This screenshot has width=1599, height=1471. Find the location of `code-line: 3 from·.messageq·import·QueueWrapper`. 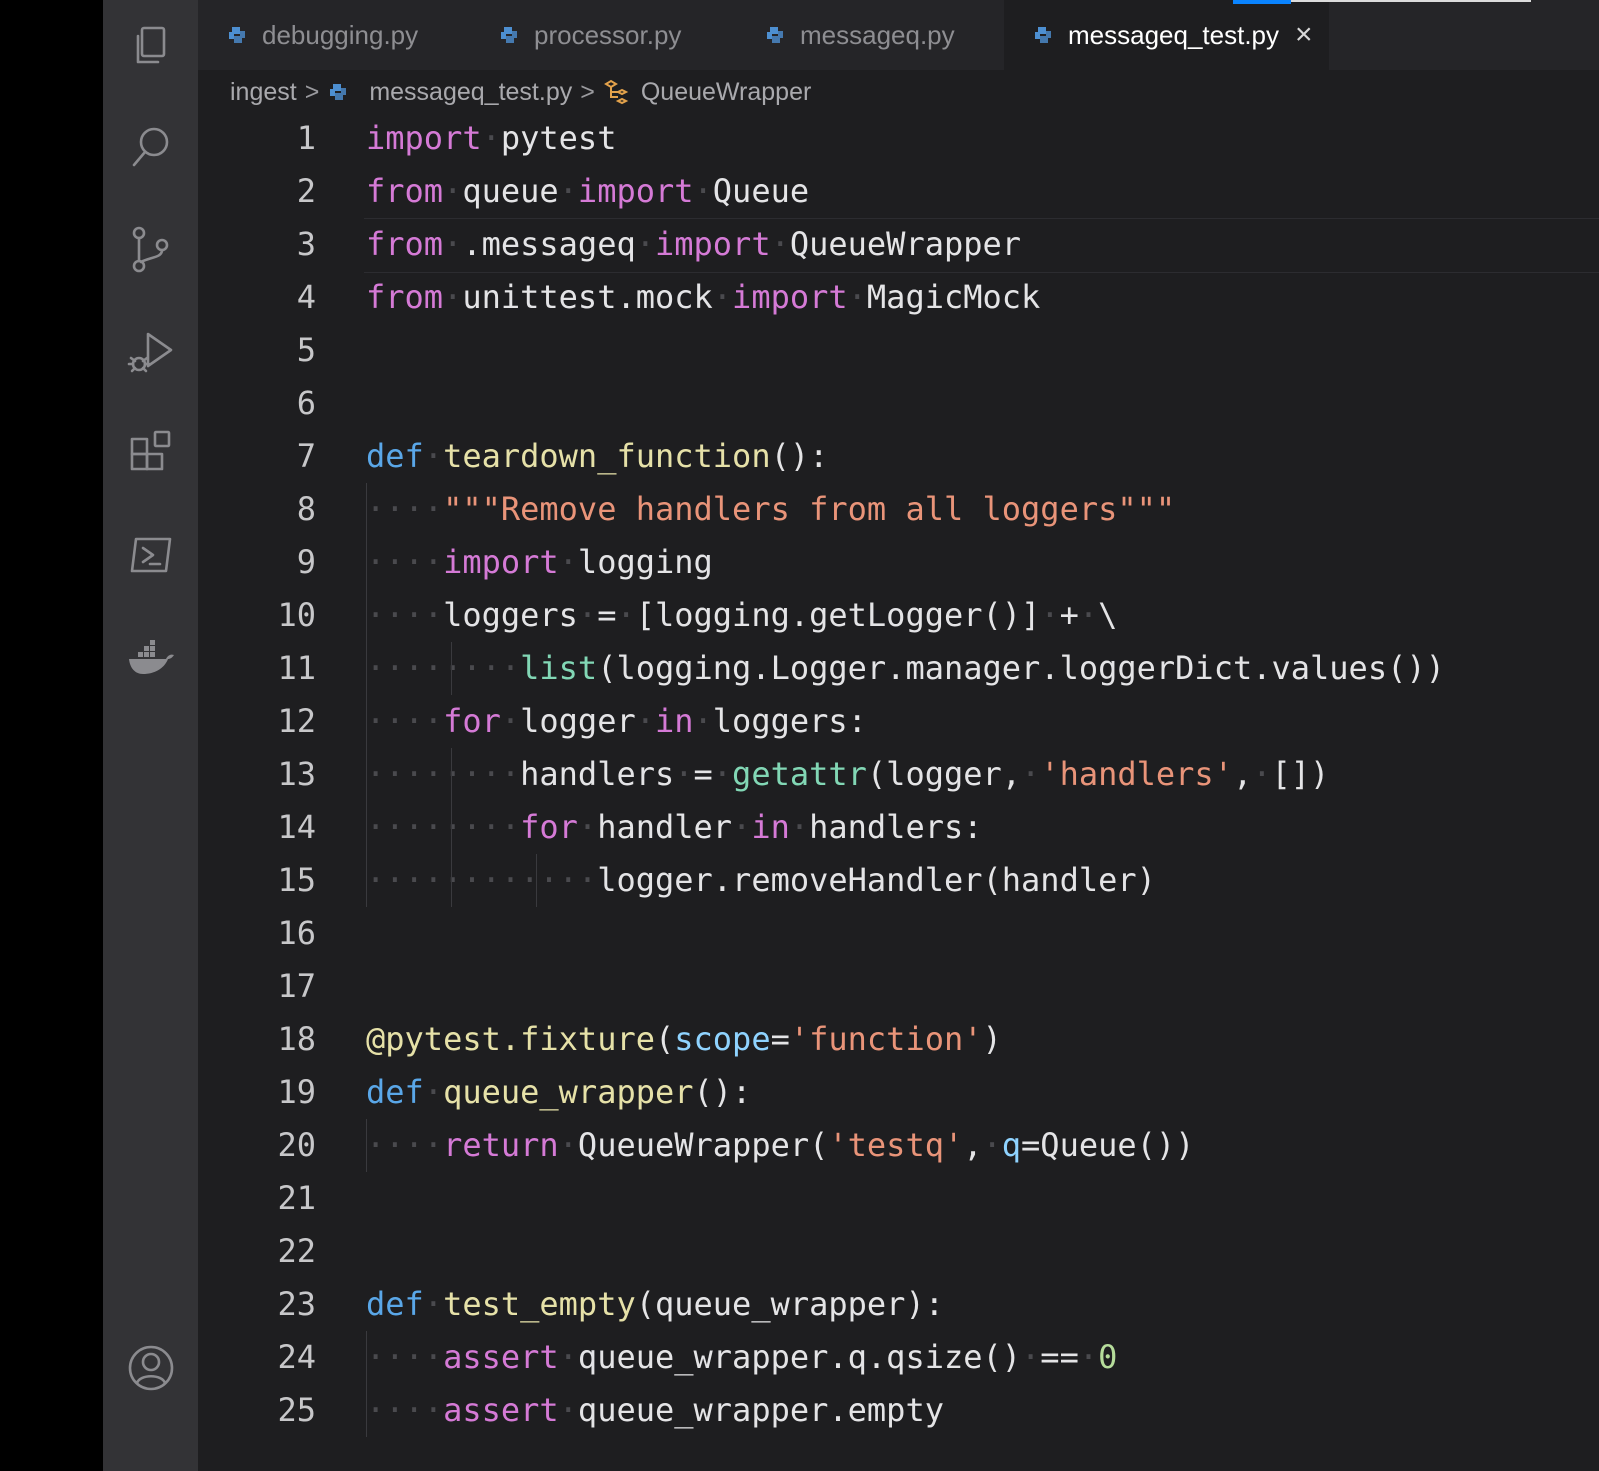

code-line: 3 from·.messageq·import·QueueWrapper is located at coordinates (898, 244).